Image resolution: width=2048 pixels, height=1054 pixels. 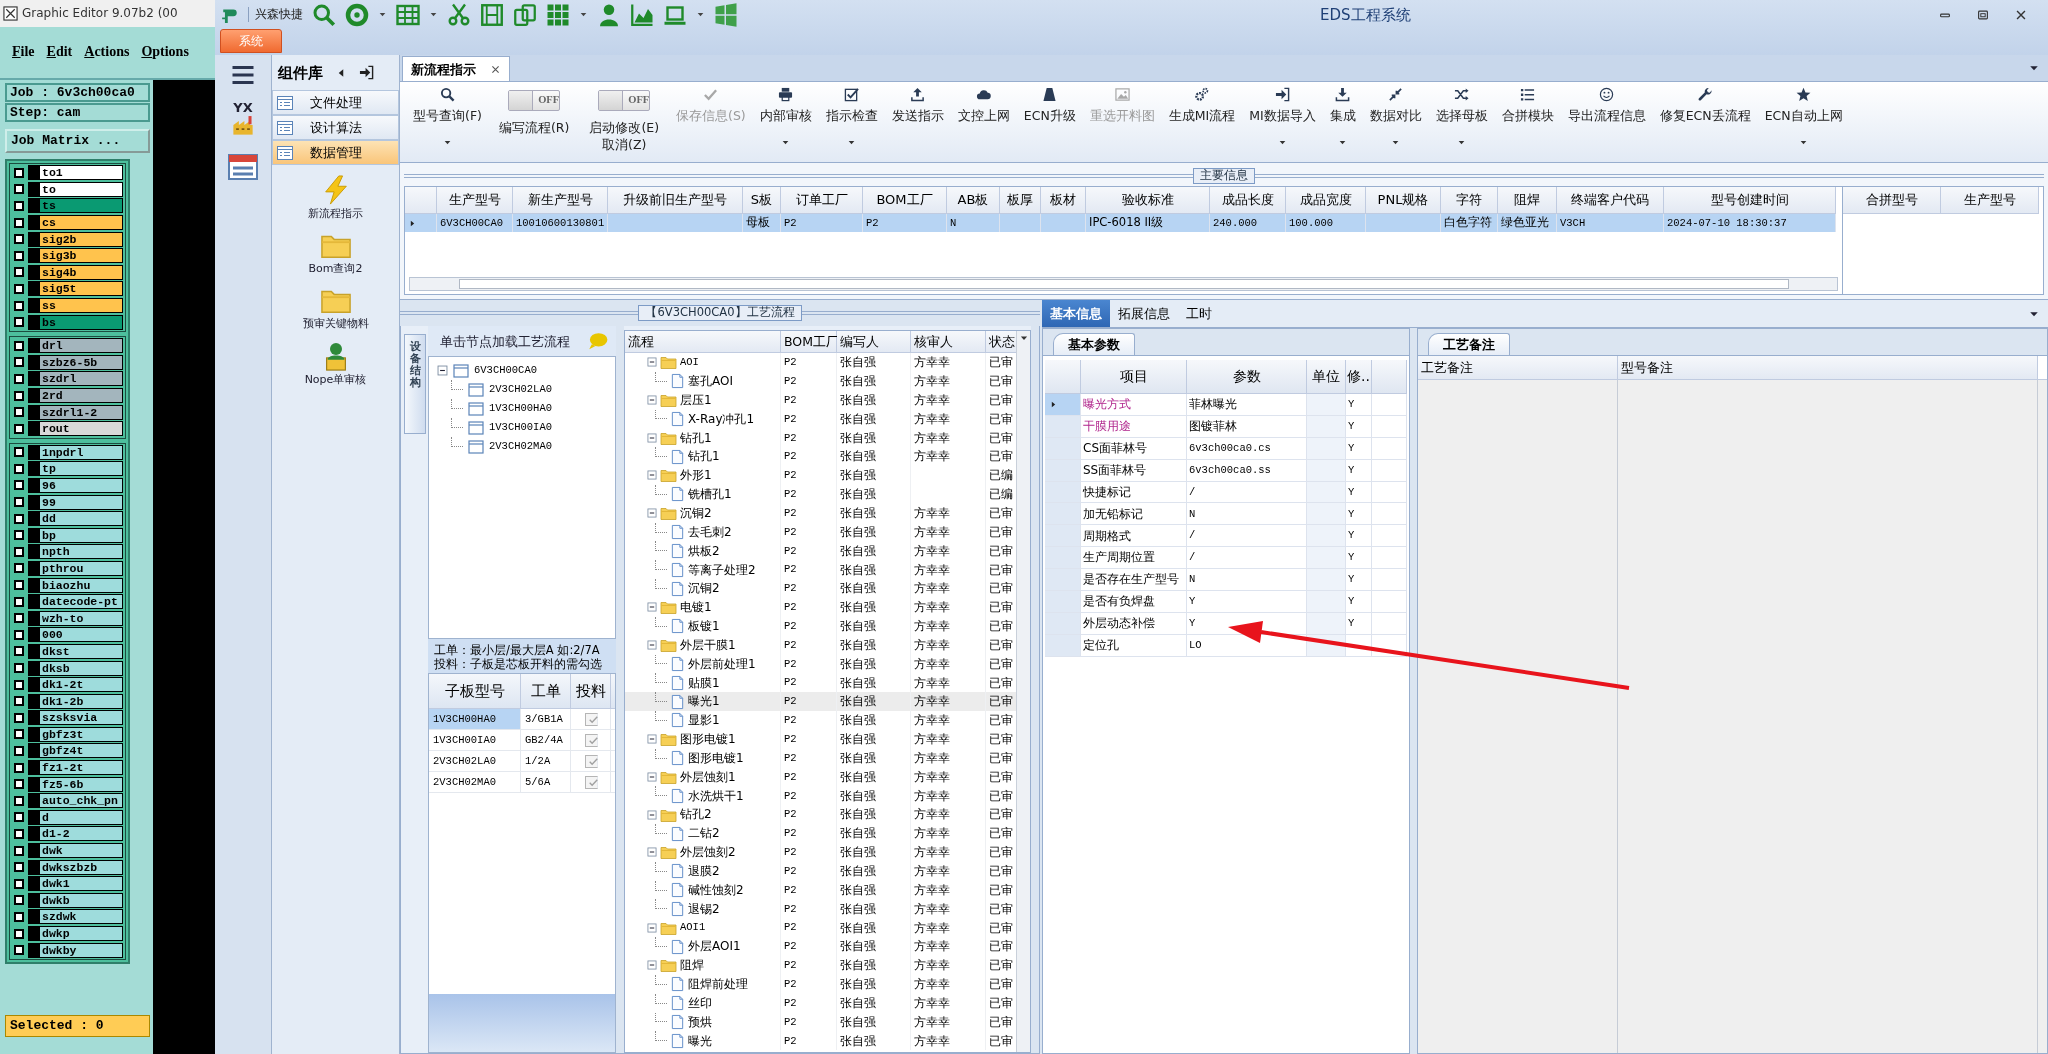 I want to click on layer-name: rout, so click(x=75, y=429).